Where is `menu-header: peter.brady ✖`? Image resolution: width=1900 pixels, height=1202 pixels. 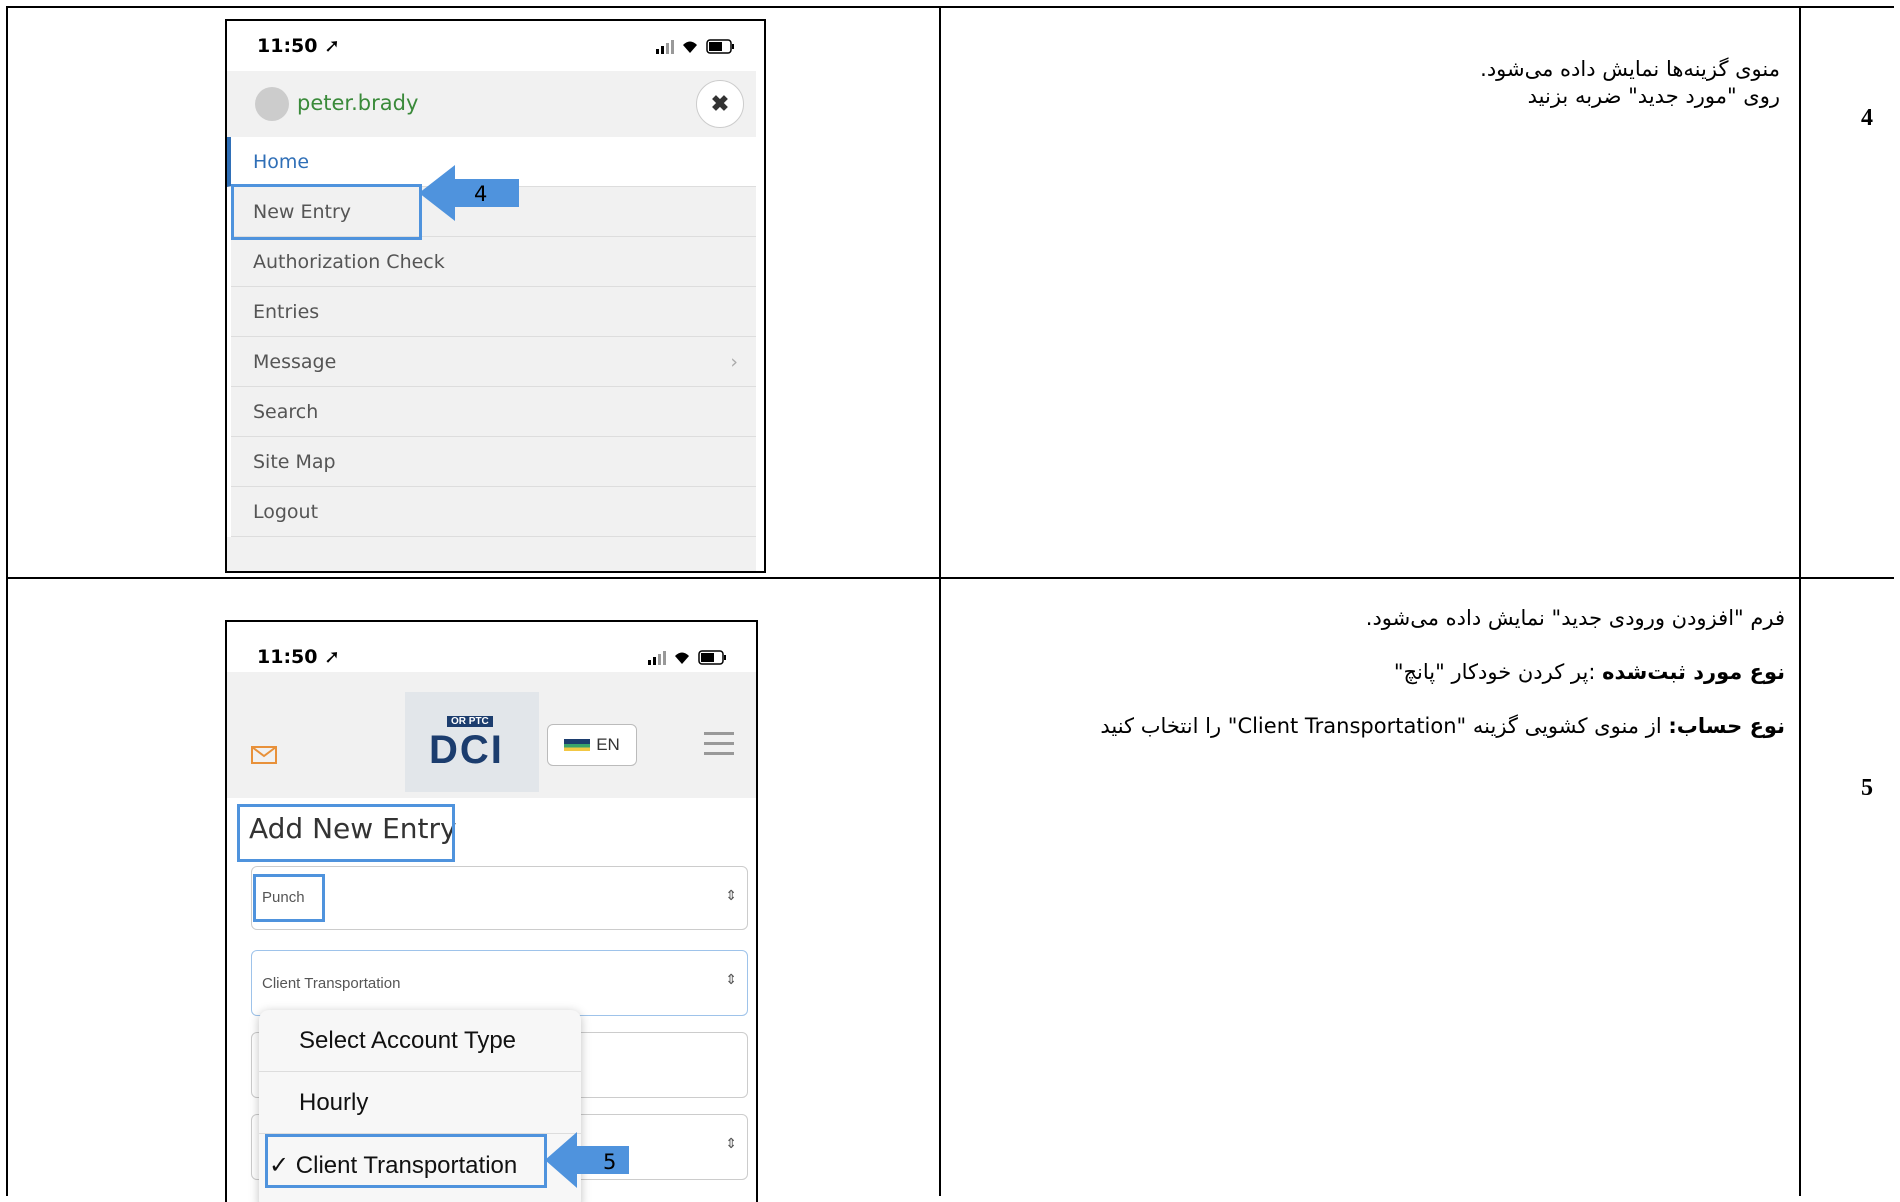 menu-header: peter.brady ✖ is located at coordinates (491, 104).